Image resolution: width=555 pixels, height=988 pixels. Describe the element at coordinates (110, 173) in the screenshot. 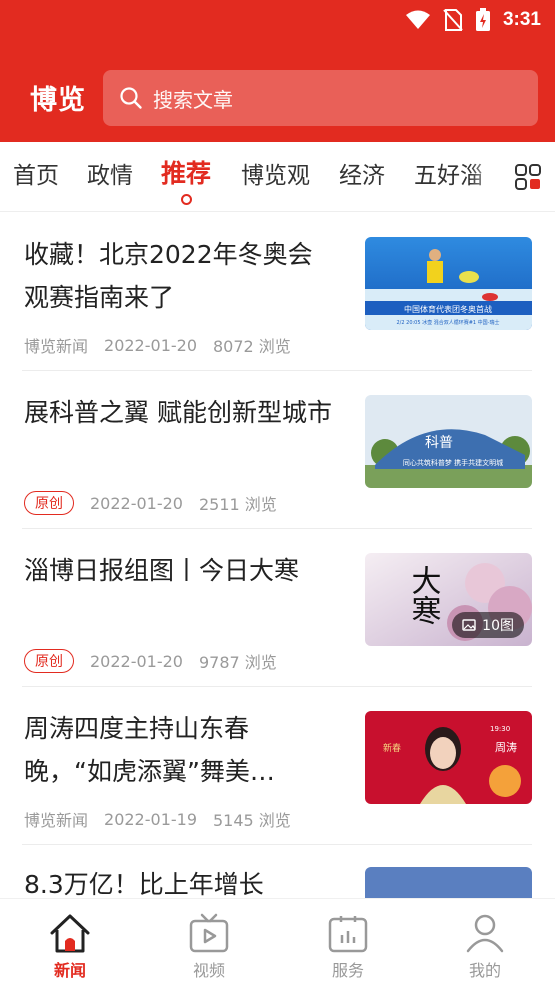

I see `tab-politics: 政情` at that location.